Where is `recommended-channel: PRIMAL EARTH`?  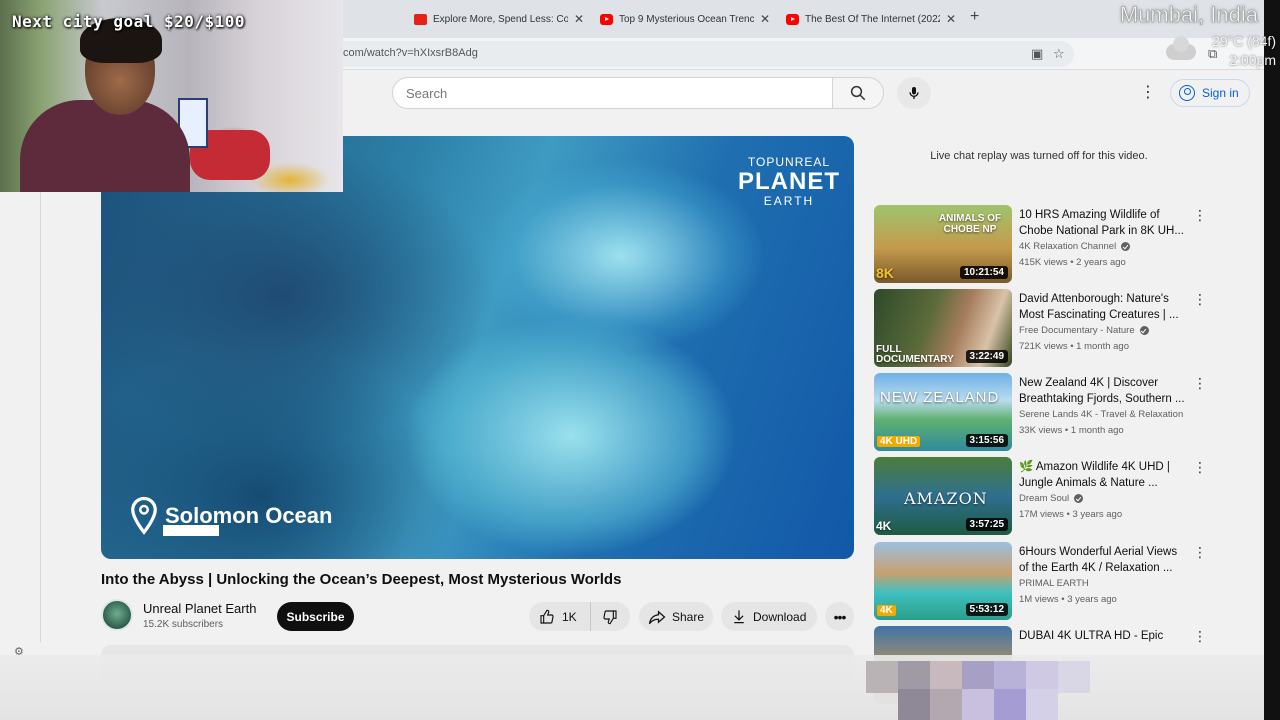
recommended-channel: PRIMAL EARTH is located at coordinates (1054, 583).